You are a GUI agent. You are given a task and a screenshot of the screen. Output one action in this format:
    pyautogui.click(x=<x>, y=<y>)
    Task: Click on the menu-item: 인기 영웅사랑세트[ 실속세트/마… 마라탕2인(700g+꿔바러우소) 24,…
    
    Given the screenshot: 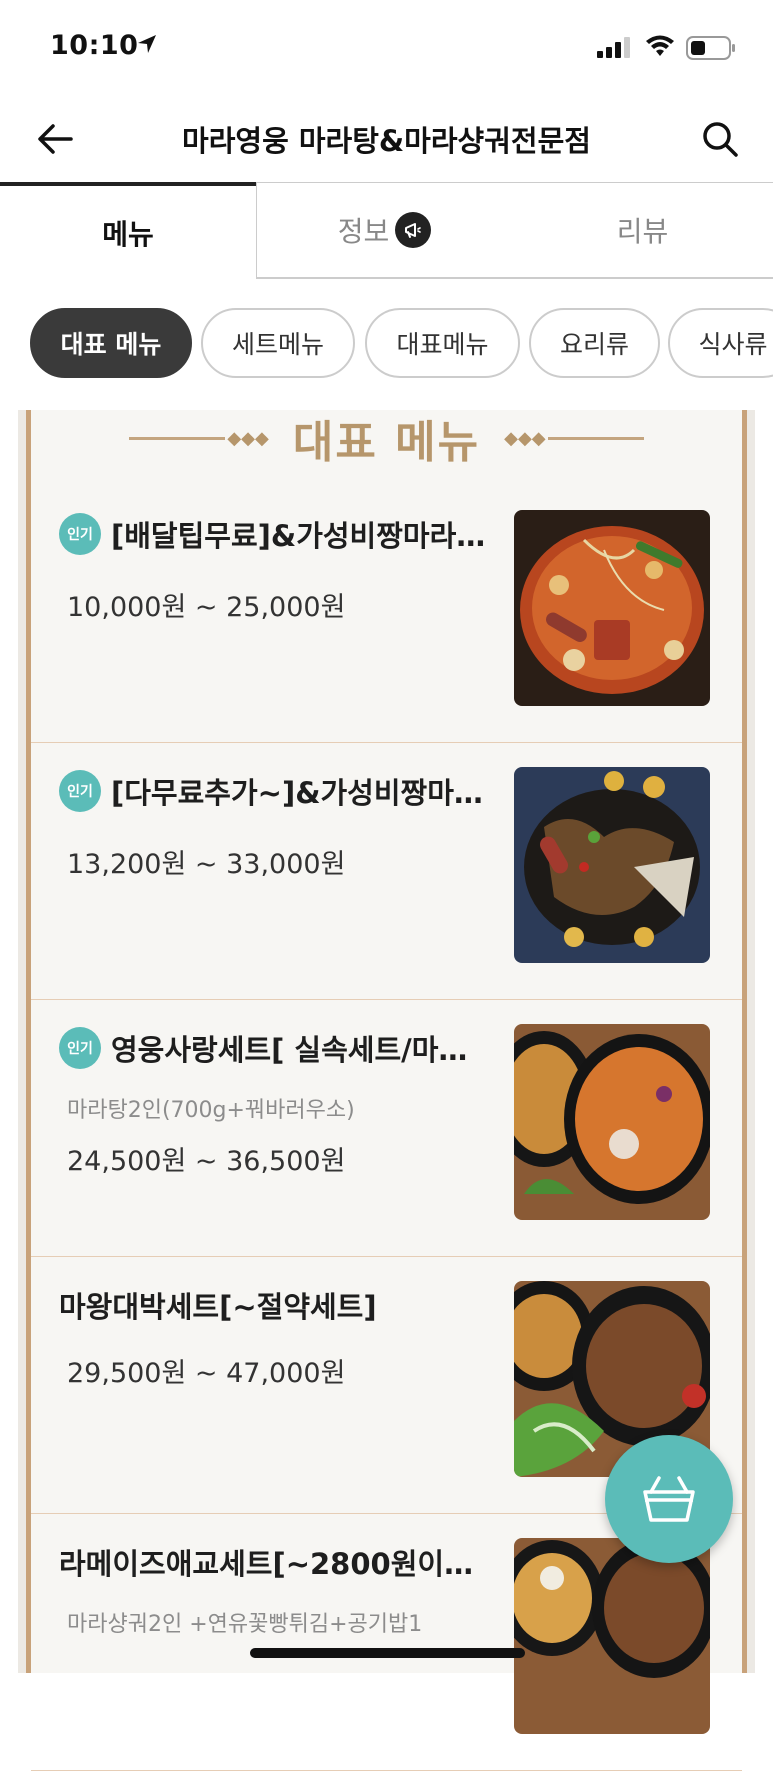 What is the action you would take?
    pyautogui.click(x=386, y=1128)
    